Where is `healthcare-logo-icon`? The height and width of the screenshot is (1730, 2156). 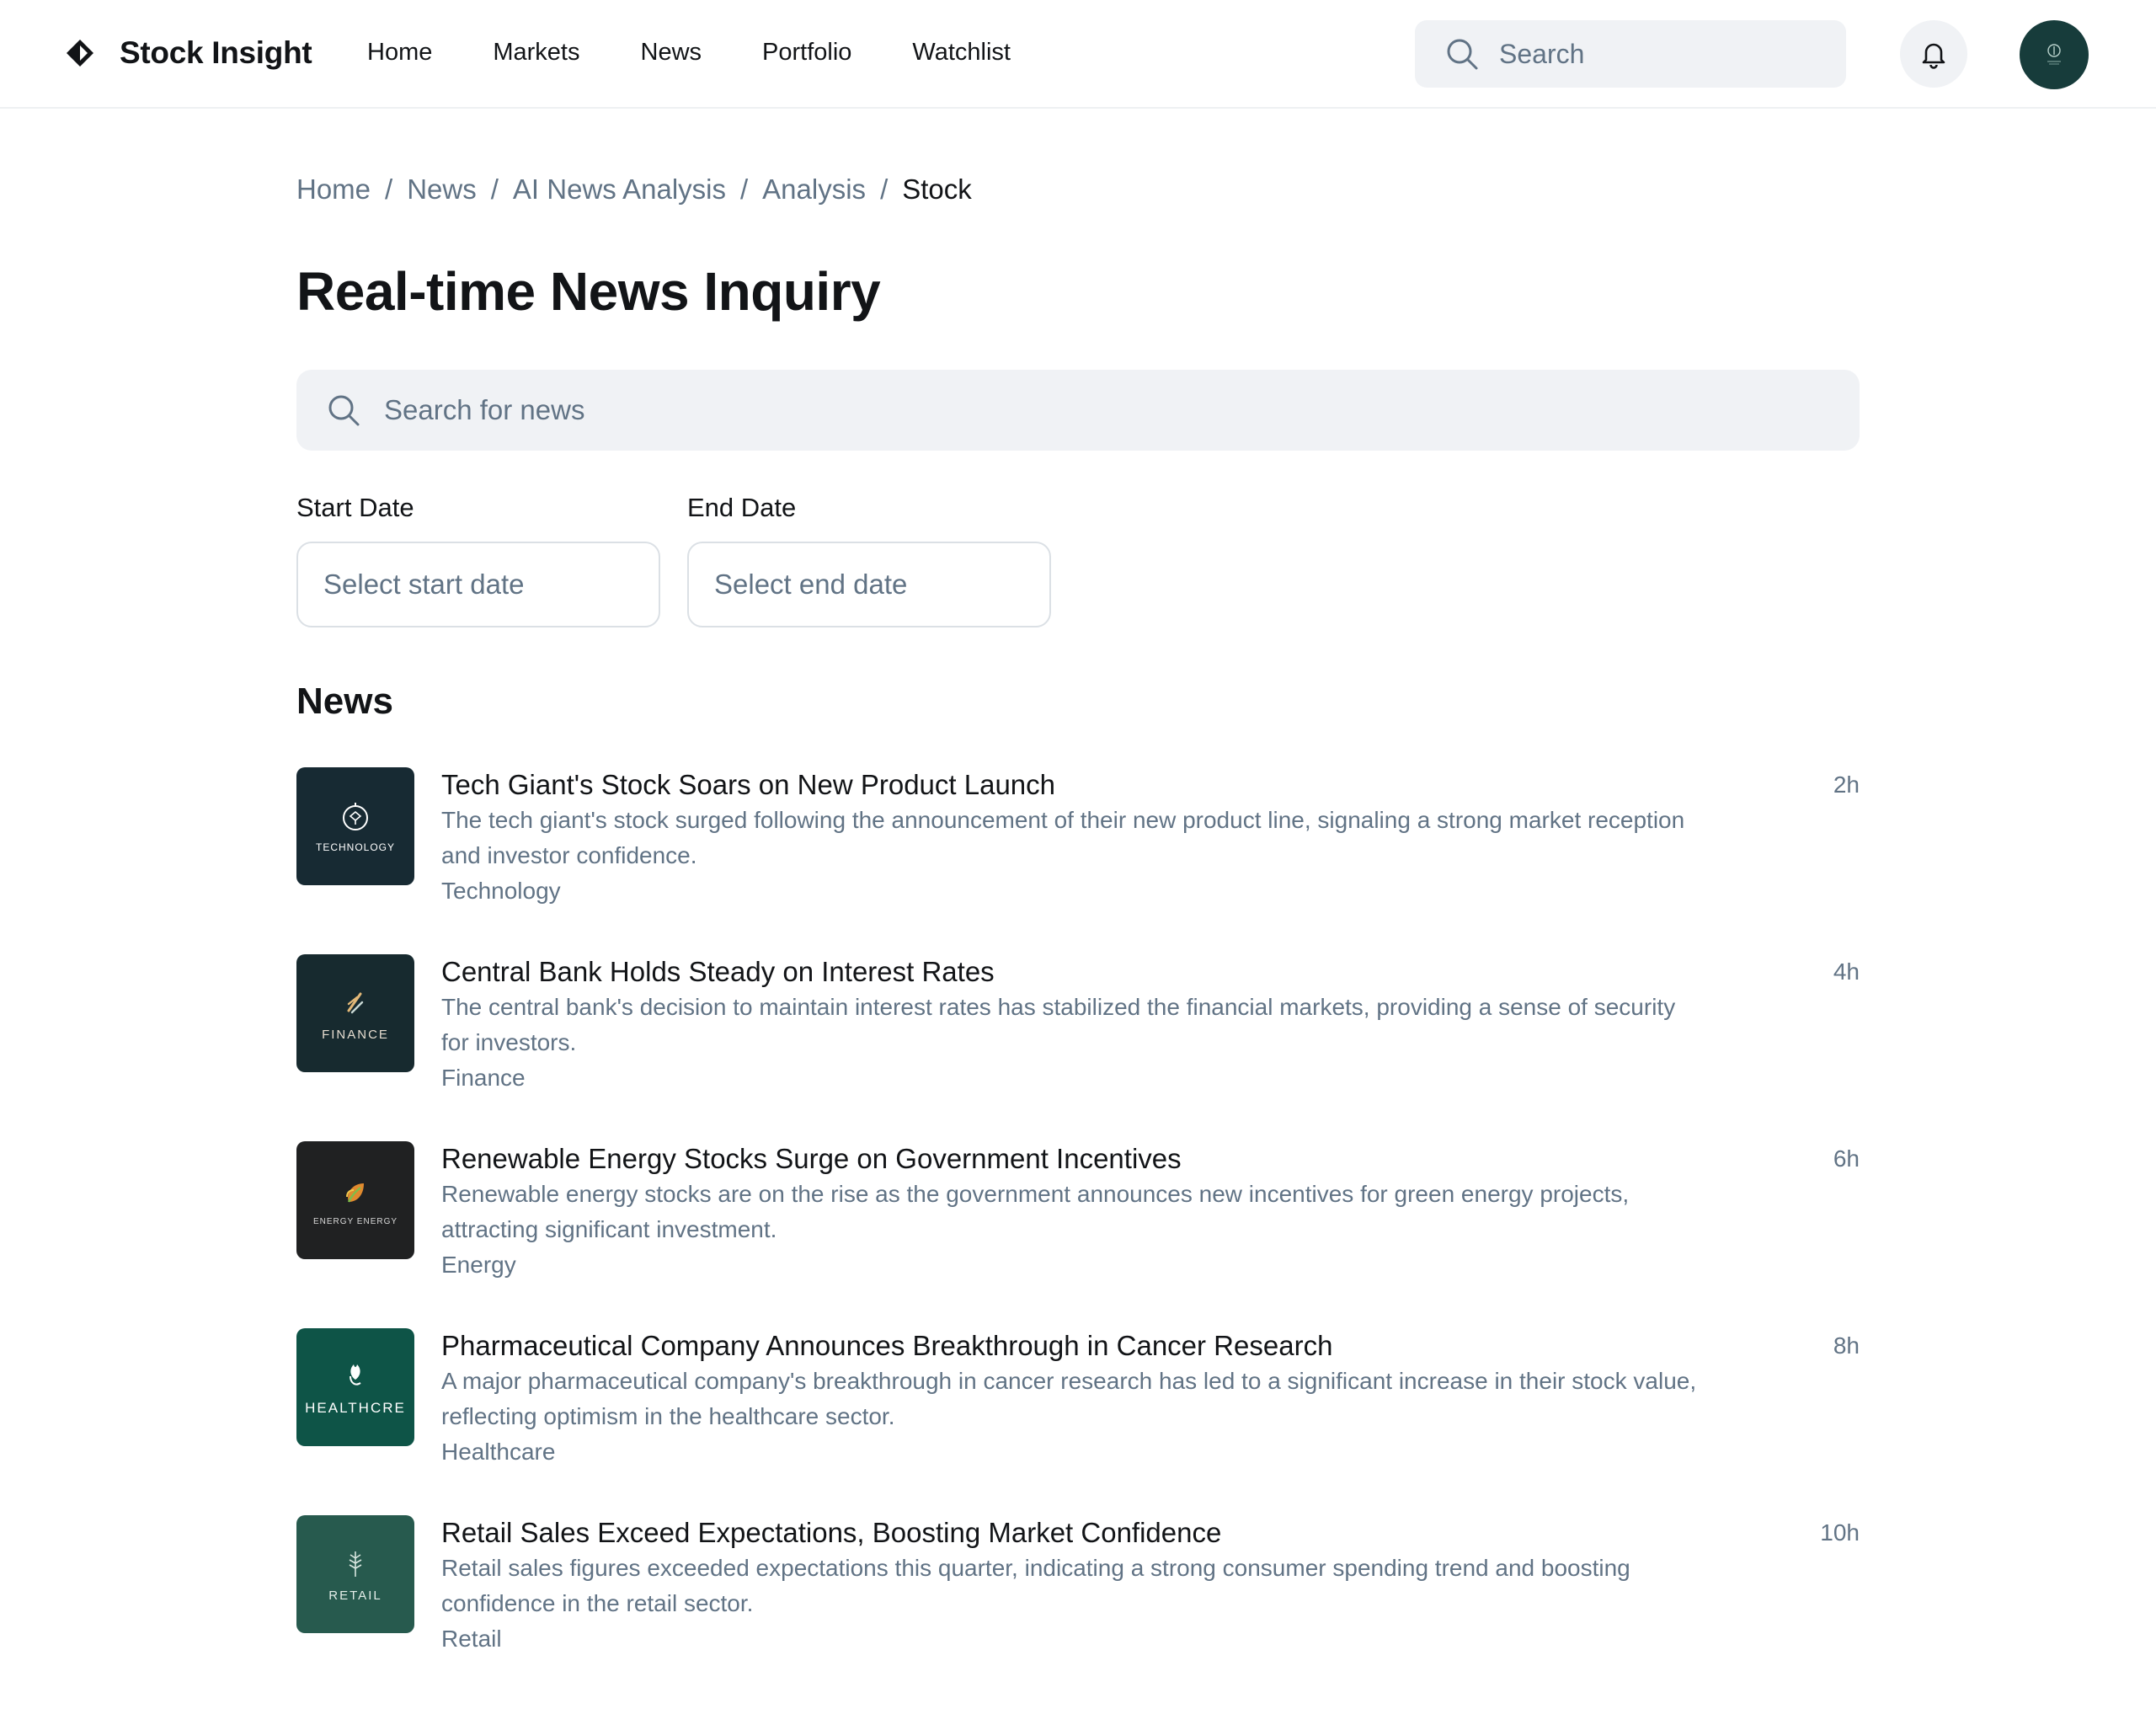 healthcare-logo-icon is located at coordinates (355, 1375).